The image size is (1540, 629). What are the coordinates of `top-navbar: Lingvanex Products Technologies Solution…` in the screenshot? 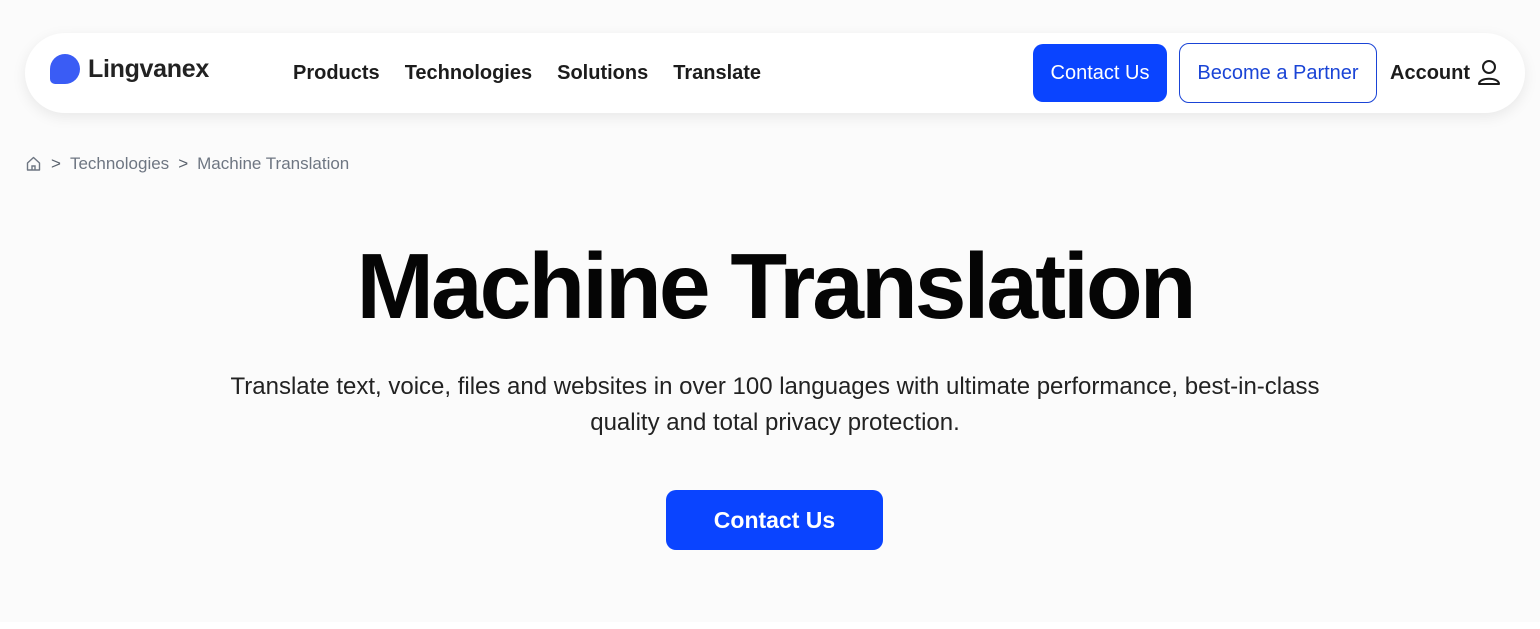 It's located at (775, 73).